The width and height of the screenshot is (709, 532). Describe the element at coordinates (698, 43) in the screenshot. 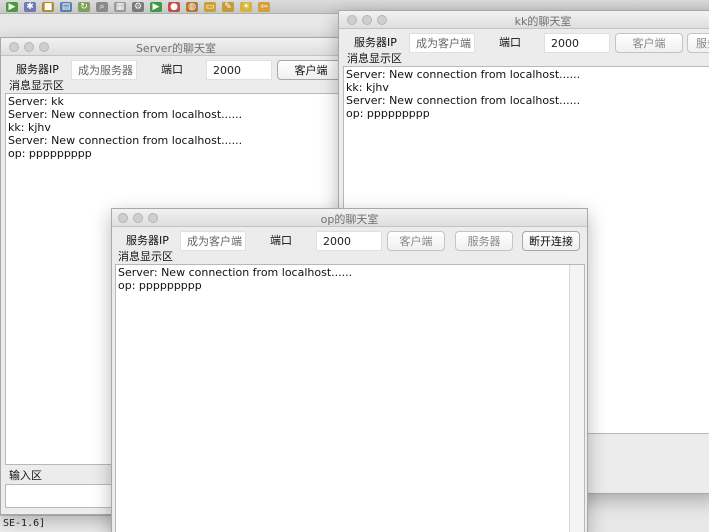

I see `server-button: 服务` at that location.